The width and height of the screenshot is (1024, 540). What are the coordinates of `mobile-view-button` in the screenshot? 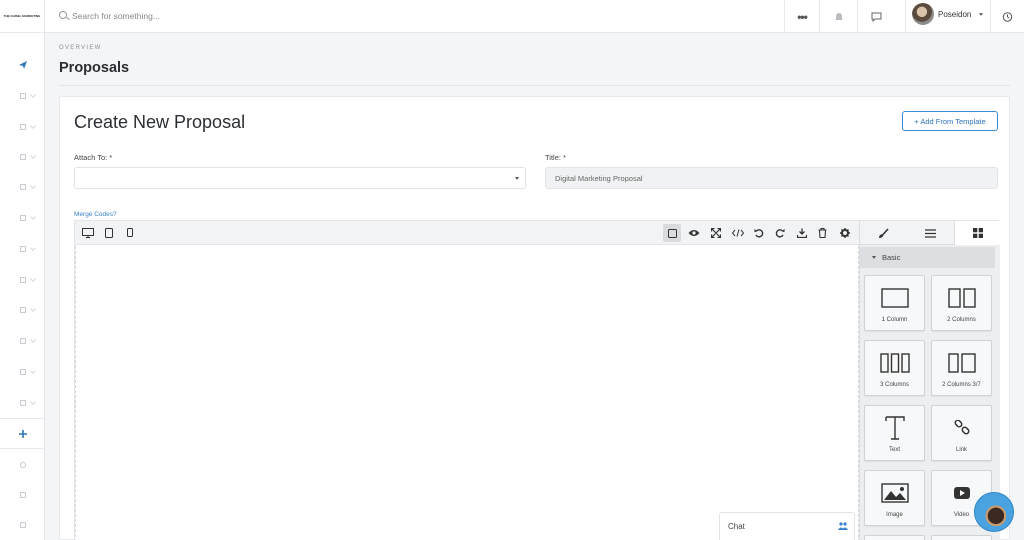 It's located at (129, 232).